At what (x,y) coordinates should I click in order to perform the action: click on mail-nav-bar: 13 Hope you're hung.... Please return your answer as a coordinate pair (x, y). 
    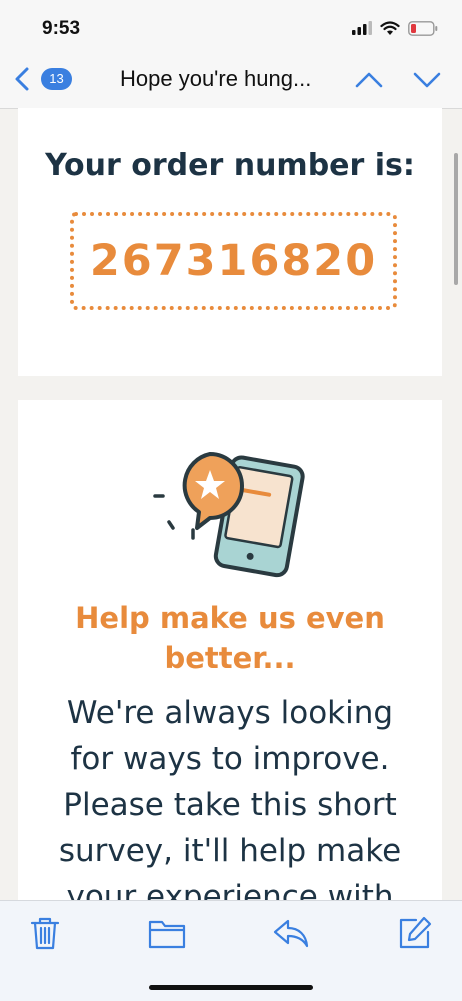
    Looking at the image, I should click on (231, 80).